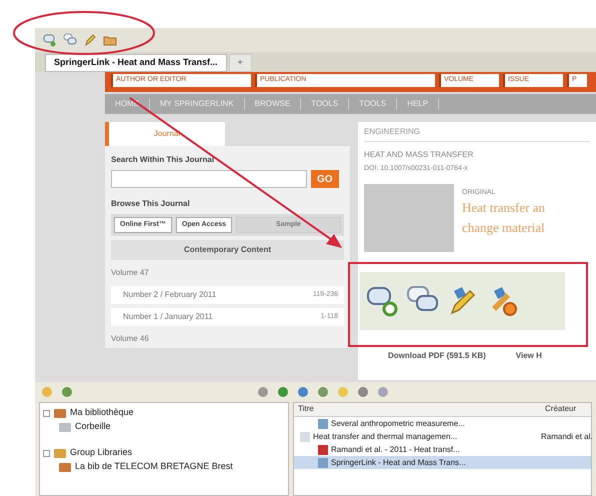 This screenshot has height=496, width=596. I want to click on item-creator: Ramandi et al., so click(566, 436).